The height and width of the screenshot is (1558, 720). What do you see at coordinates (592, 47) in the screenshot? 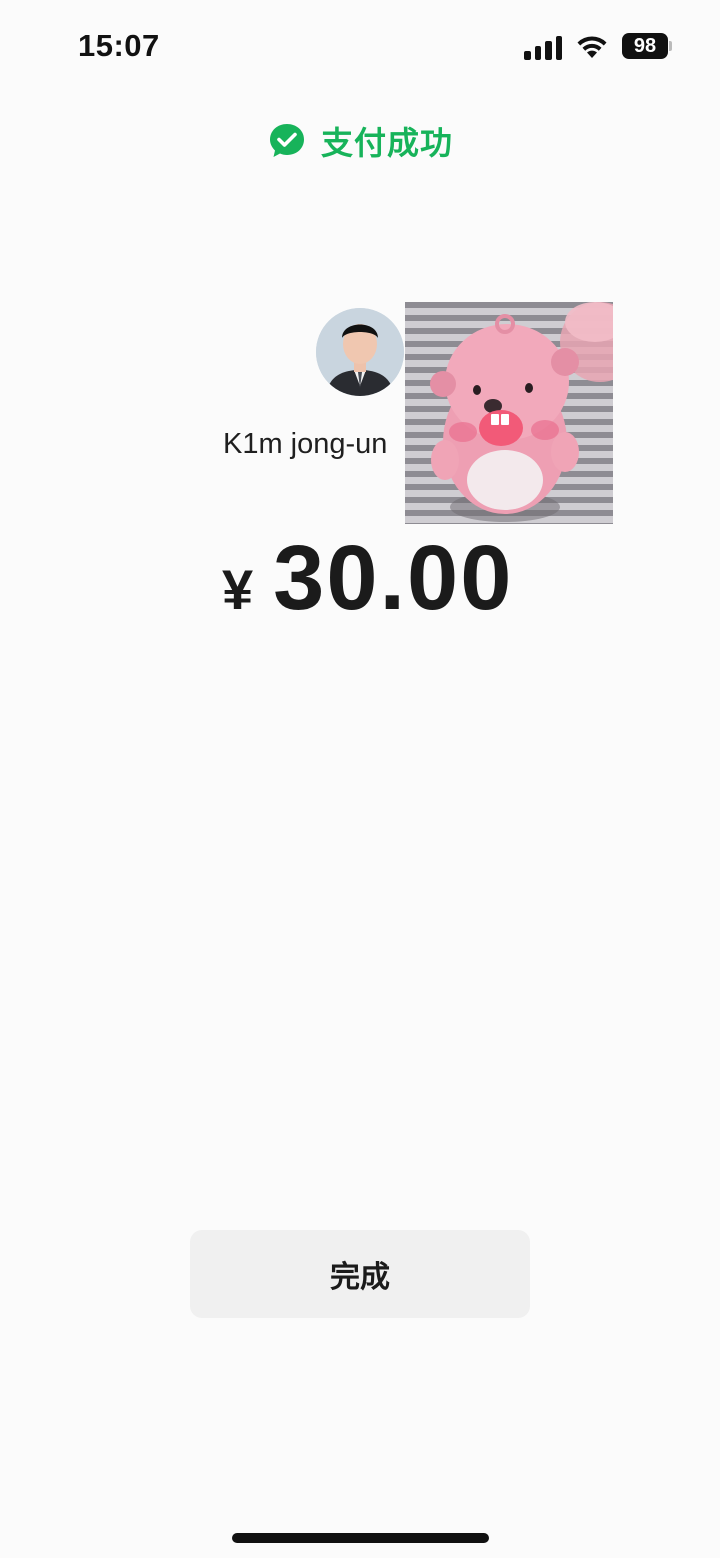
I see `wifi-icon` at bounding box center [592, 47].